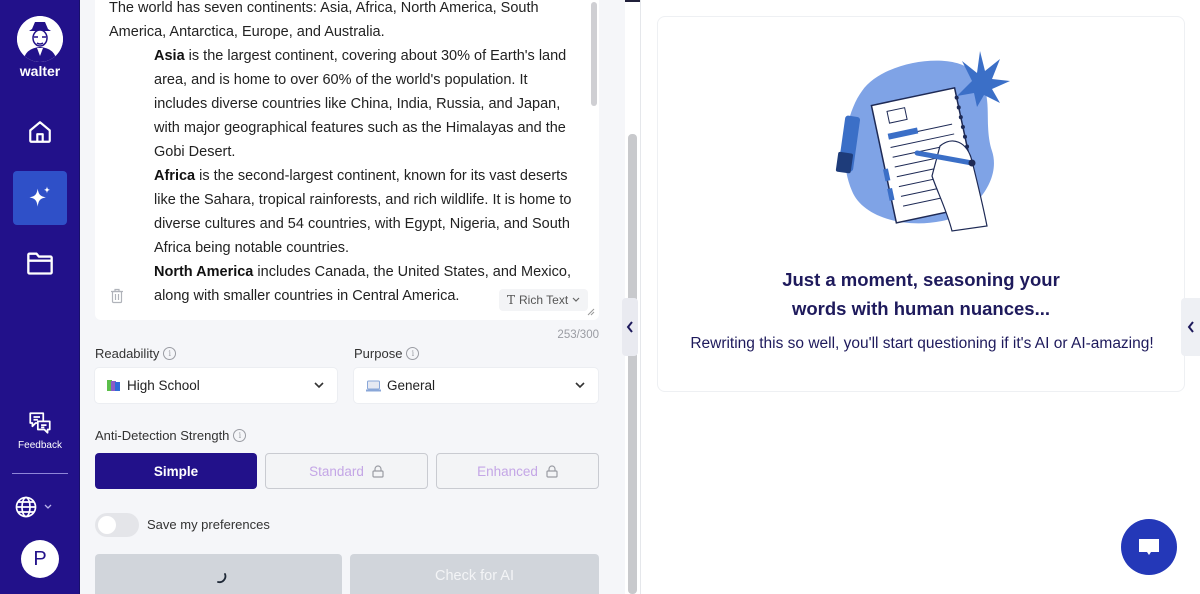 The image size is (1200, 594). I want to click on readability-value: High School, so click(163, 385).